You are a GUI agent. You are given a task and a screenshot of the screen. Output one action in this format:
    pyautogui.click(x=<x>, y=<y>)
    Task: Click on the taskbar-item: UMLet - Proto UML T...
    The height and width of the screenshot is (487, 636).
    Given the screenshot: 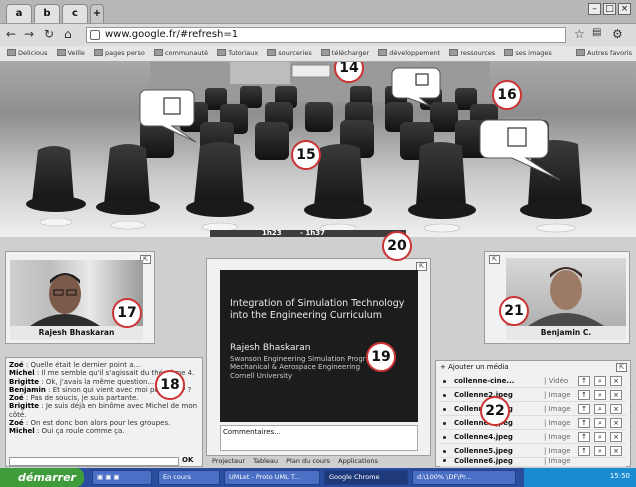 What is the action you would take?
    pyautogui.click(x=272, y=477)
    